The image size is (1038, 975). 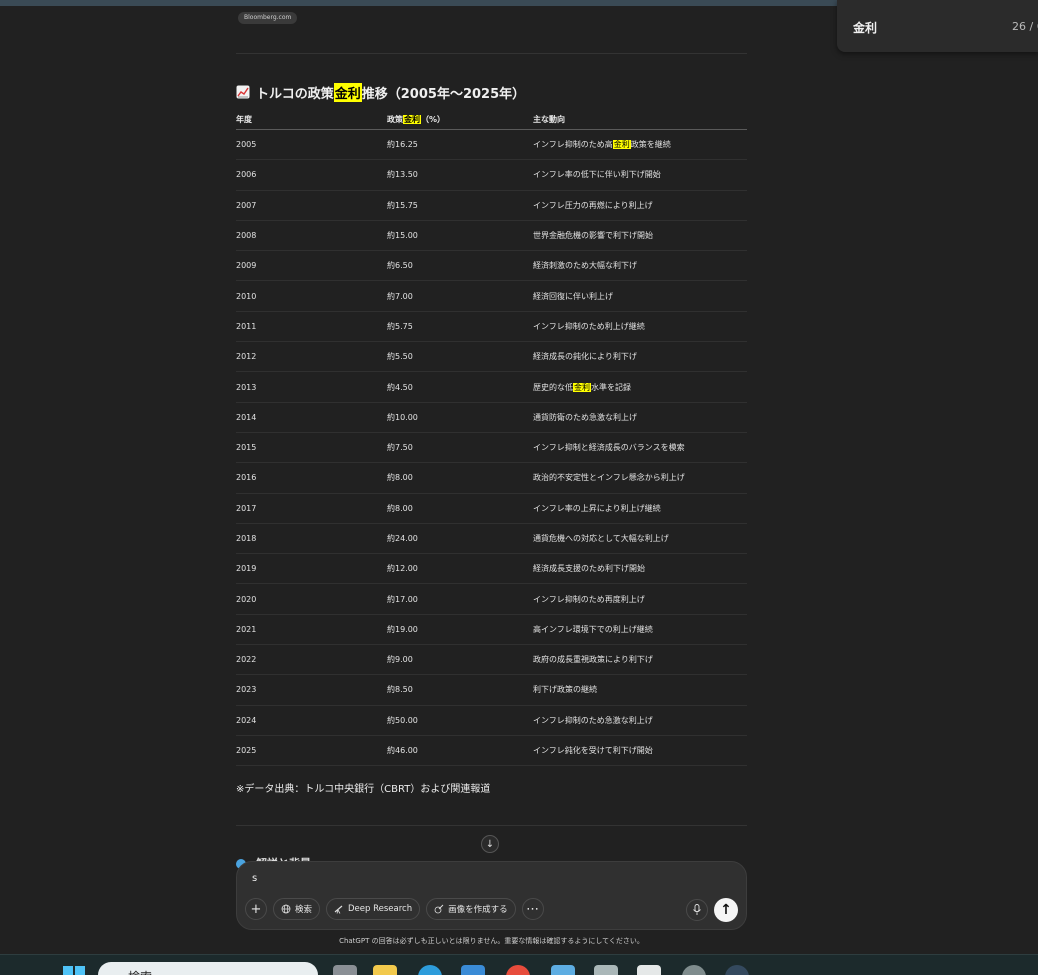 I want to click on cell-rate: 約5.75, so click(x=400, y=326).